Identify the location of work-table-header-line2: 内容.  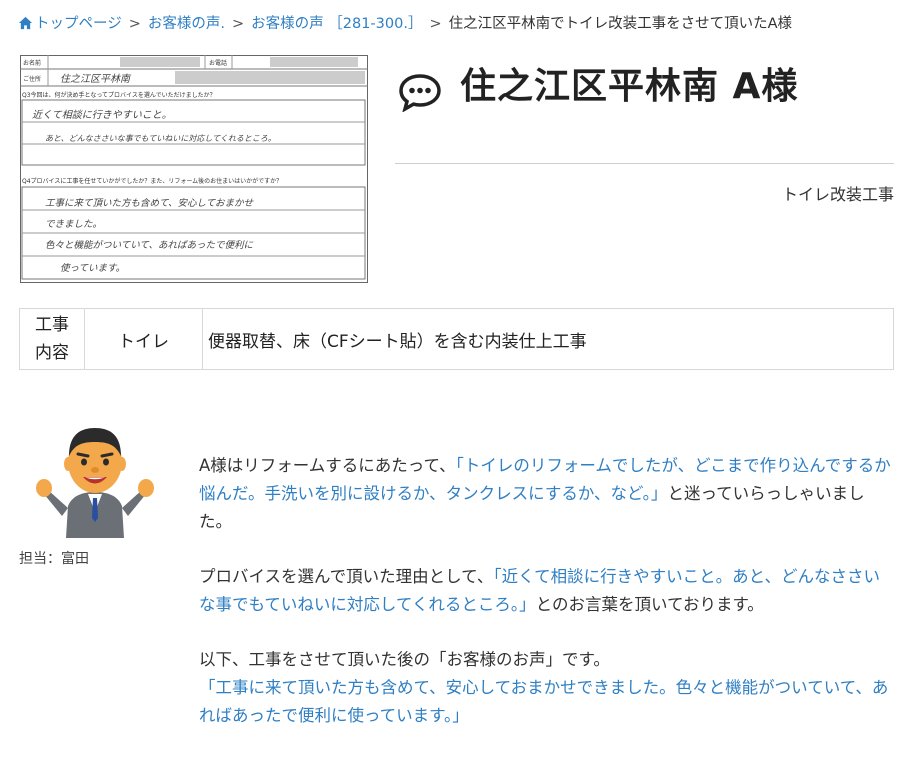
(52, 353).